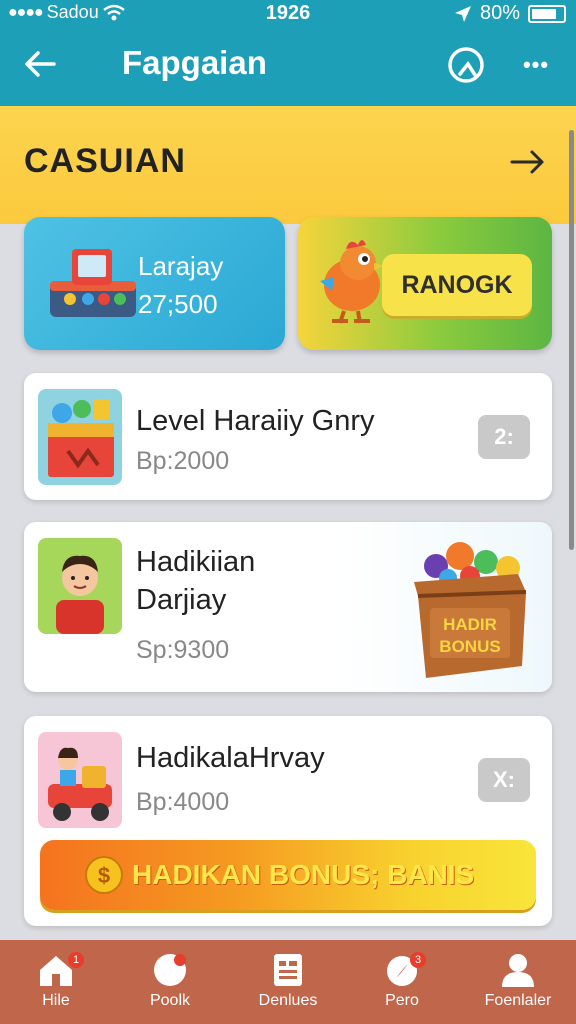 The image size is (576, 1024). Describe the element at coordinates (80, 780) in the screenshot. I see `toy-car-thumbnail` at that location.